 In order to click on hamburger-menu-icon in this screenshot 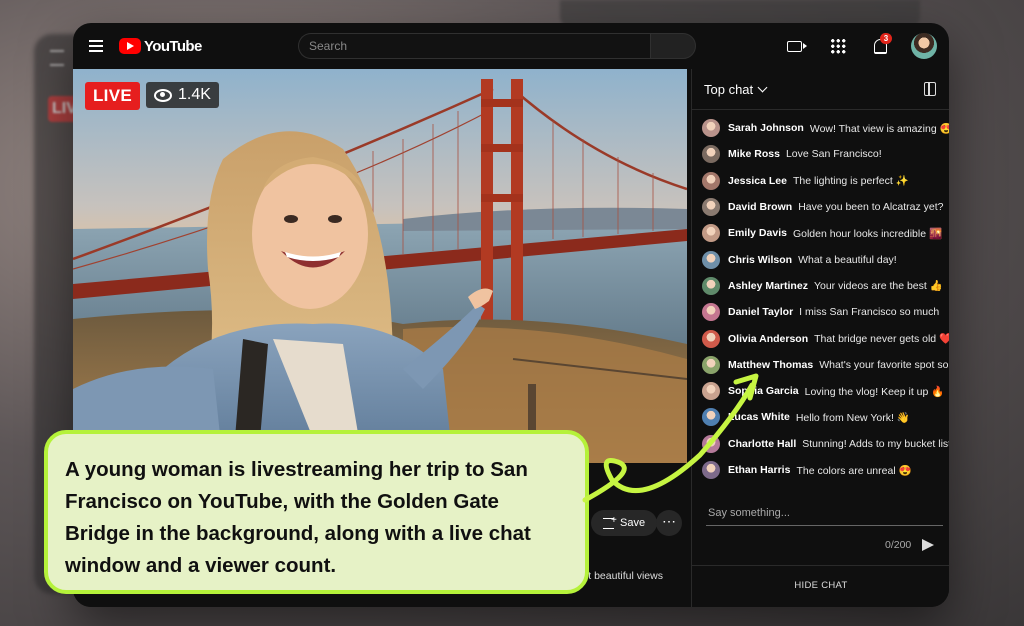, I will do `click(96, 46)`.